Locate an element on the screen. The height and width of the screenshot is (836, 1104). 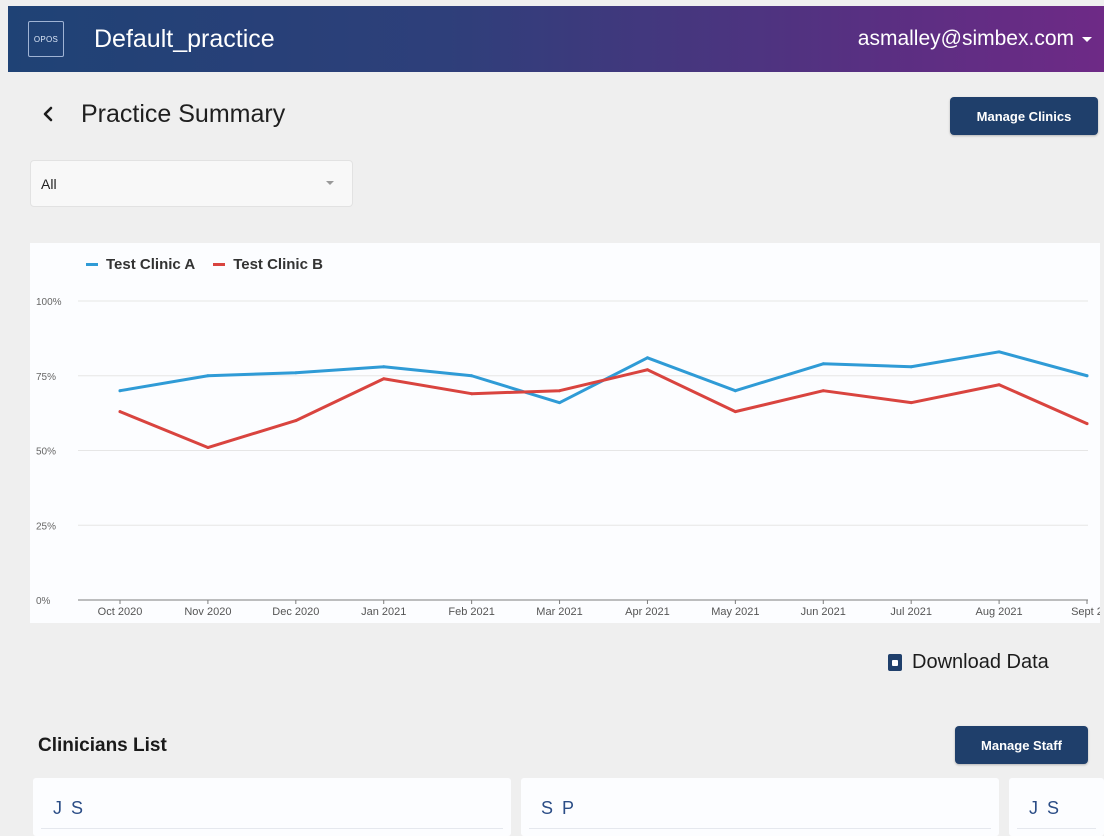
manage-staff-button: Manage Staff is located at coordinates (1021, 745).